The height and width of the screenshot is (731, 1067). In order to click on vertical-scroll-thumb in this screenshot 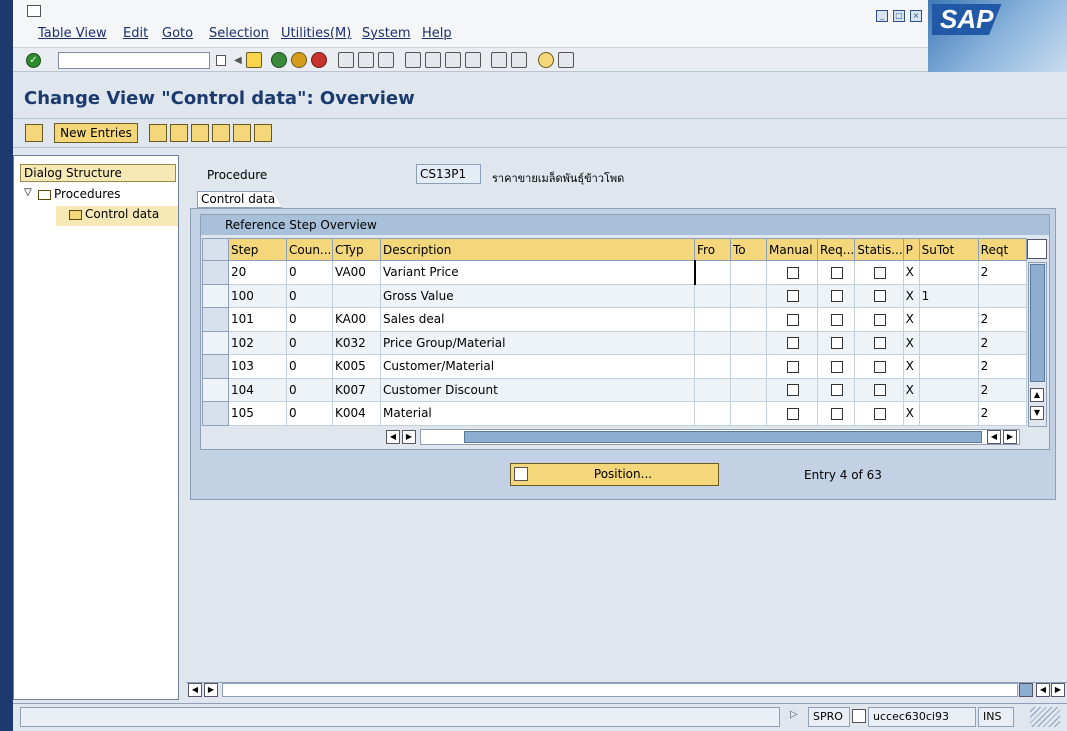, I will do `click(1037, 323)`.